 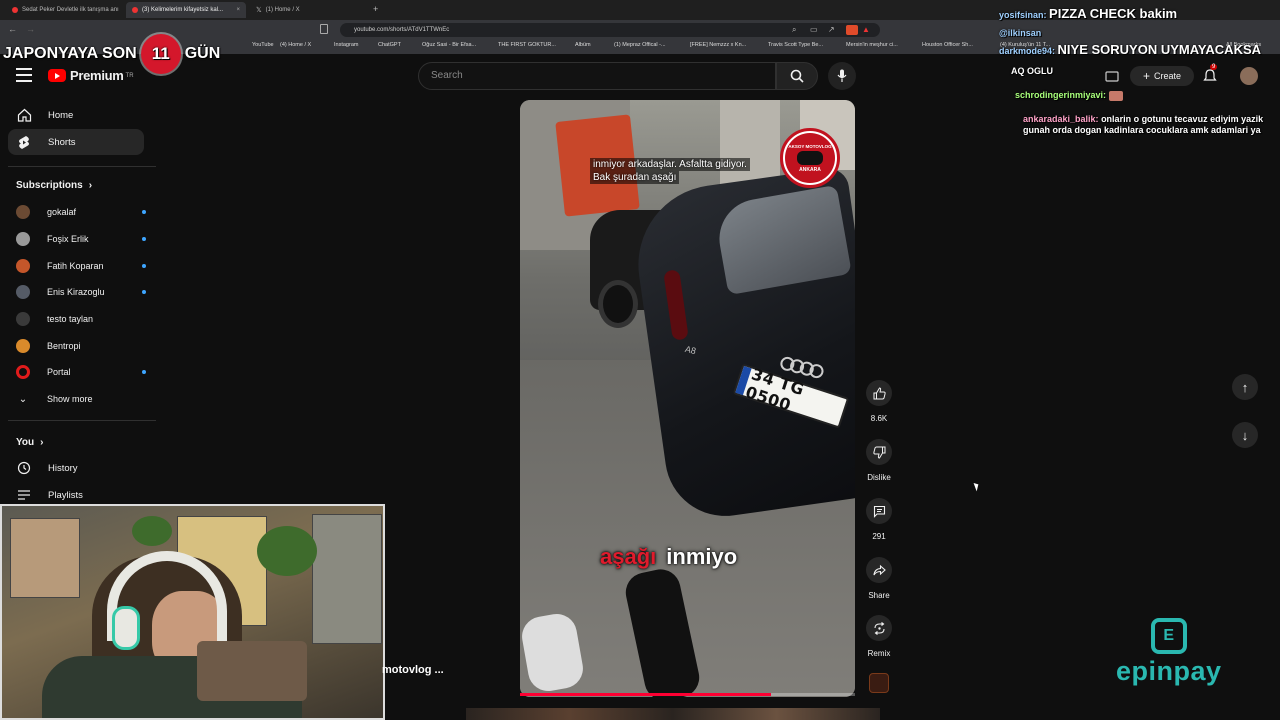 What do you see at coordinates (76, 115) in the screenshot?
I see `sidebar-item-home: Home` at bounding box center [76, 115].